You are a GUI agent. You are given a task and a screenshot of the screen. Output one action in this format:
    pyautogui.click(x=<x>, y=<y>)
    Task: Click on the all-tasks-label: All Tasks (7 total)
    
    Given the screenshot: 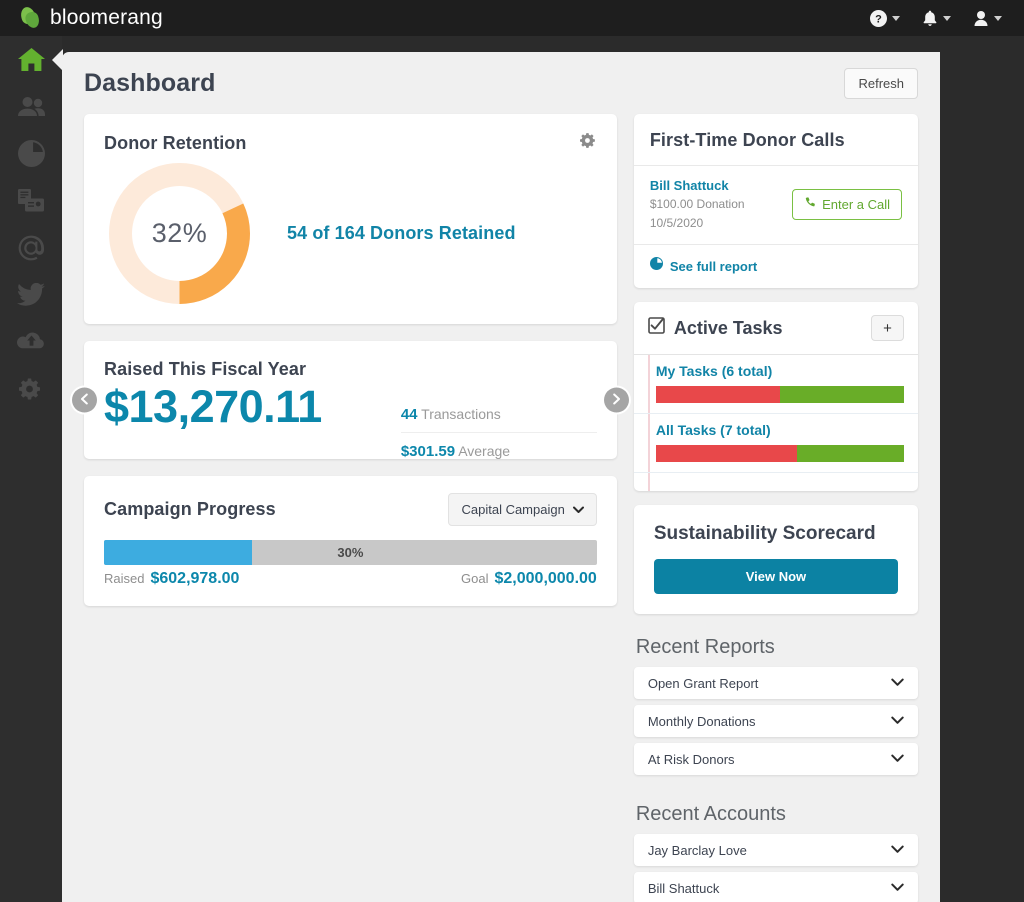 What is the action you would take?
    pyautogui.click(x=780, y=430)
    